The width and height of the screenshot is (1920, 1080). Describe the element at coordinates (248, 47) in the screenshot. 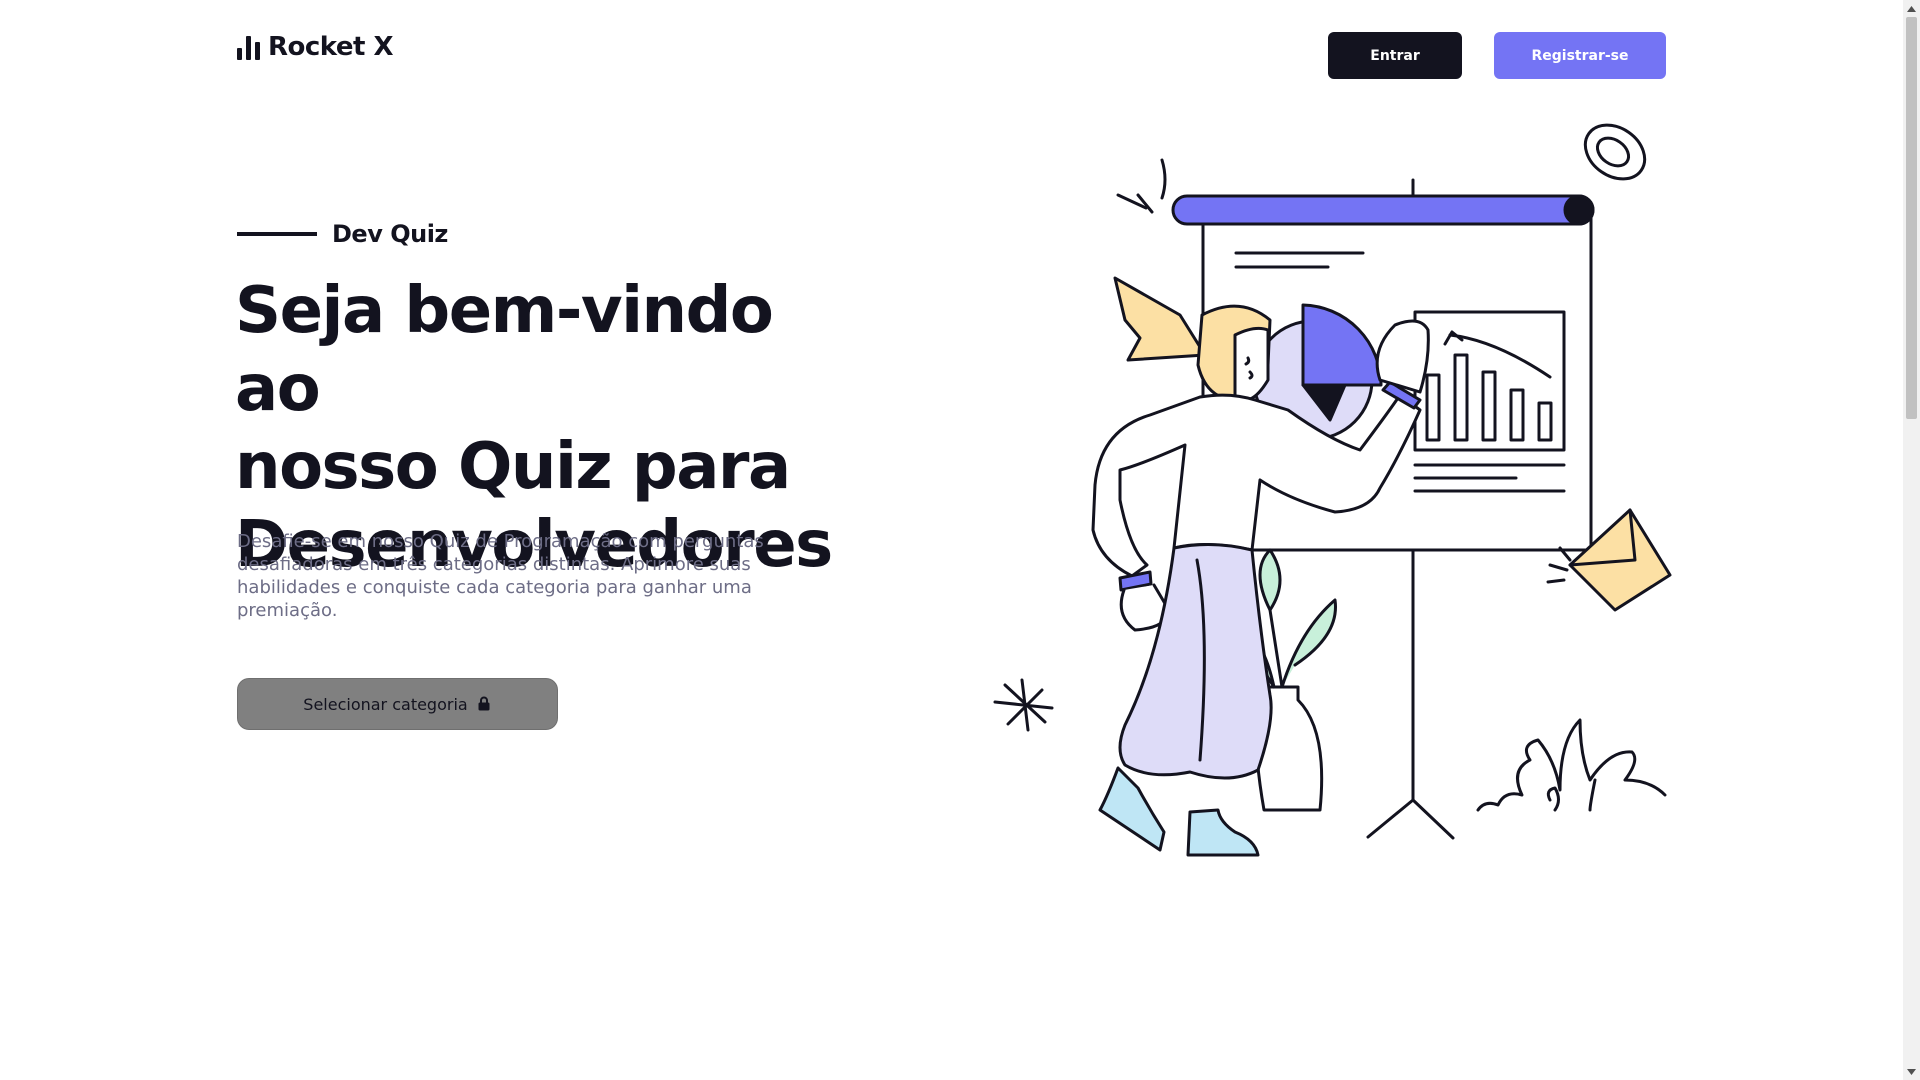

I see `bar-chart-icon` at that location.